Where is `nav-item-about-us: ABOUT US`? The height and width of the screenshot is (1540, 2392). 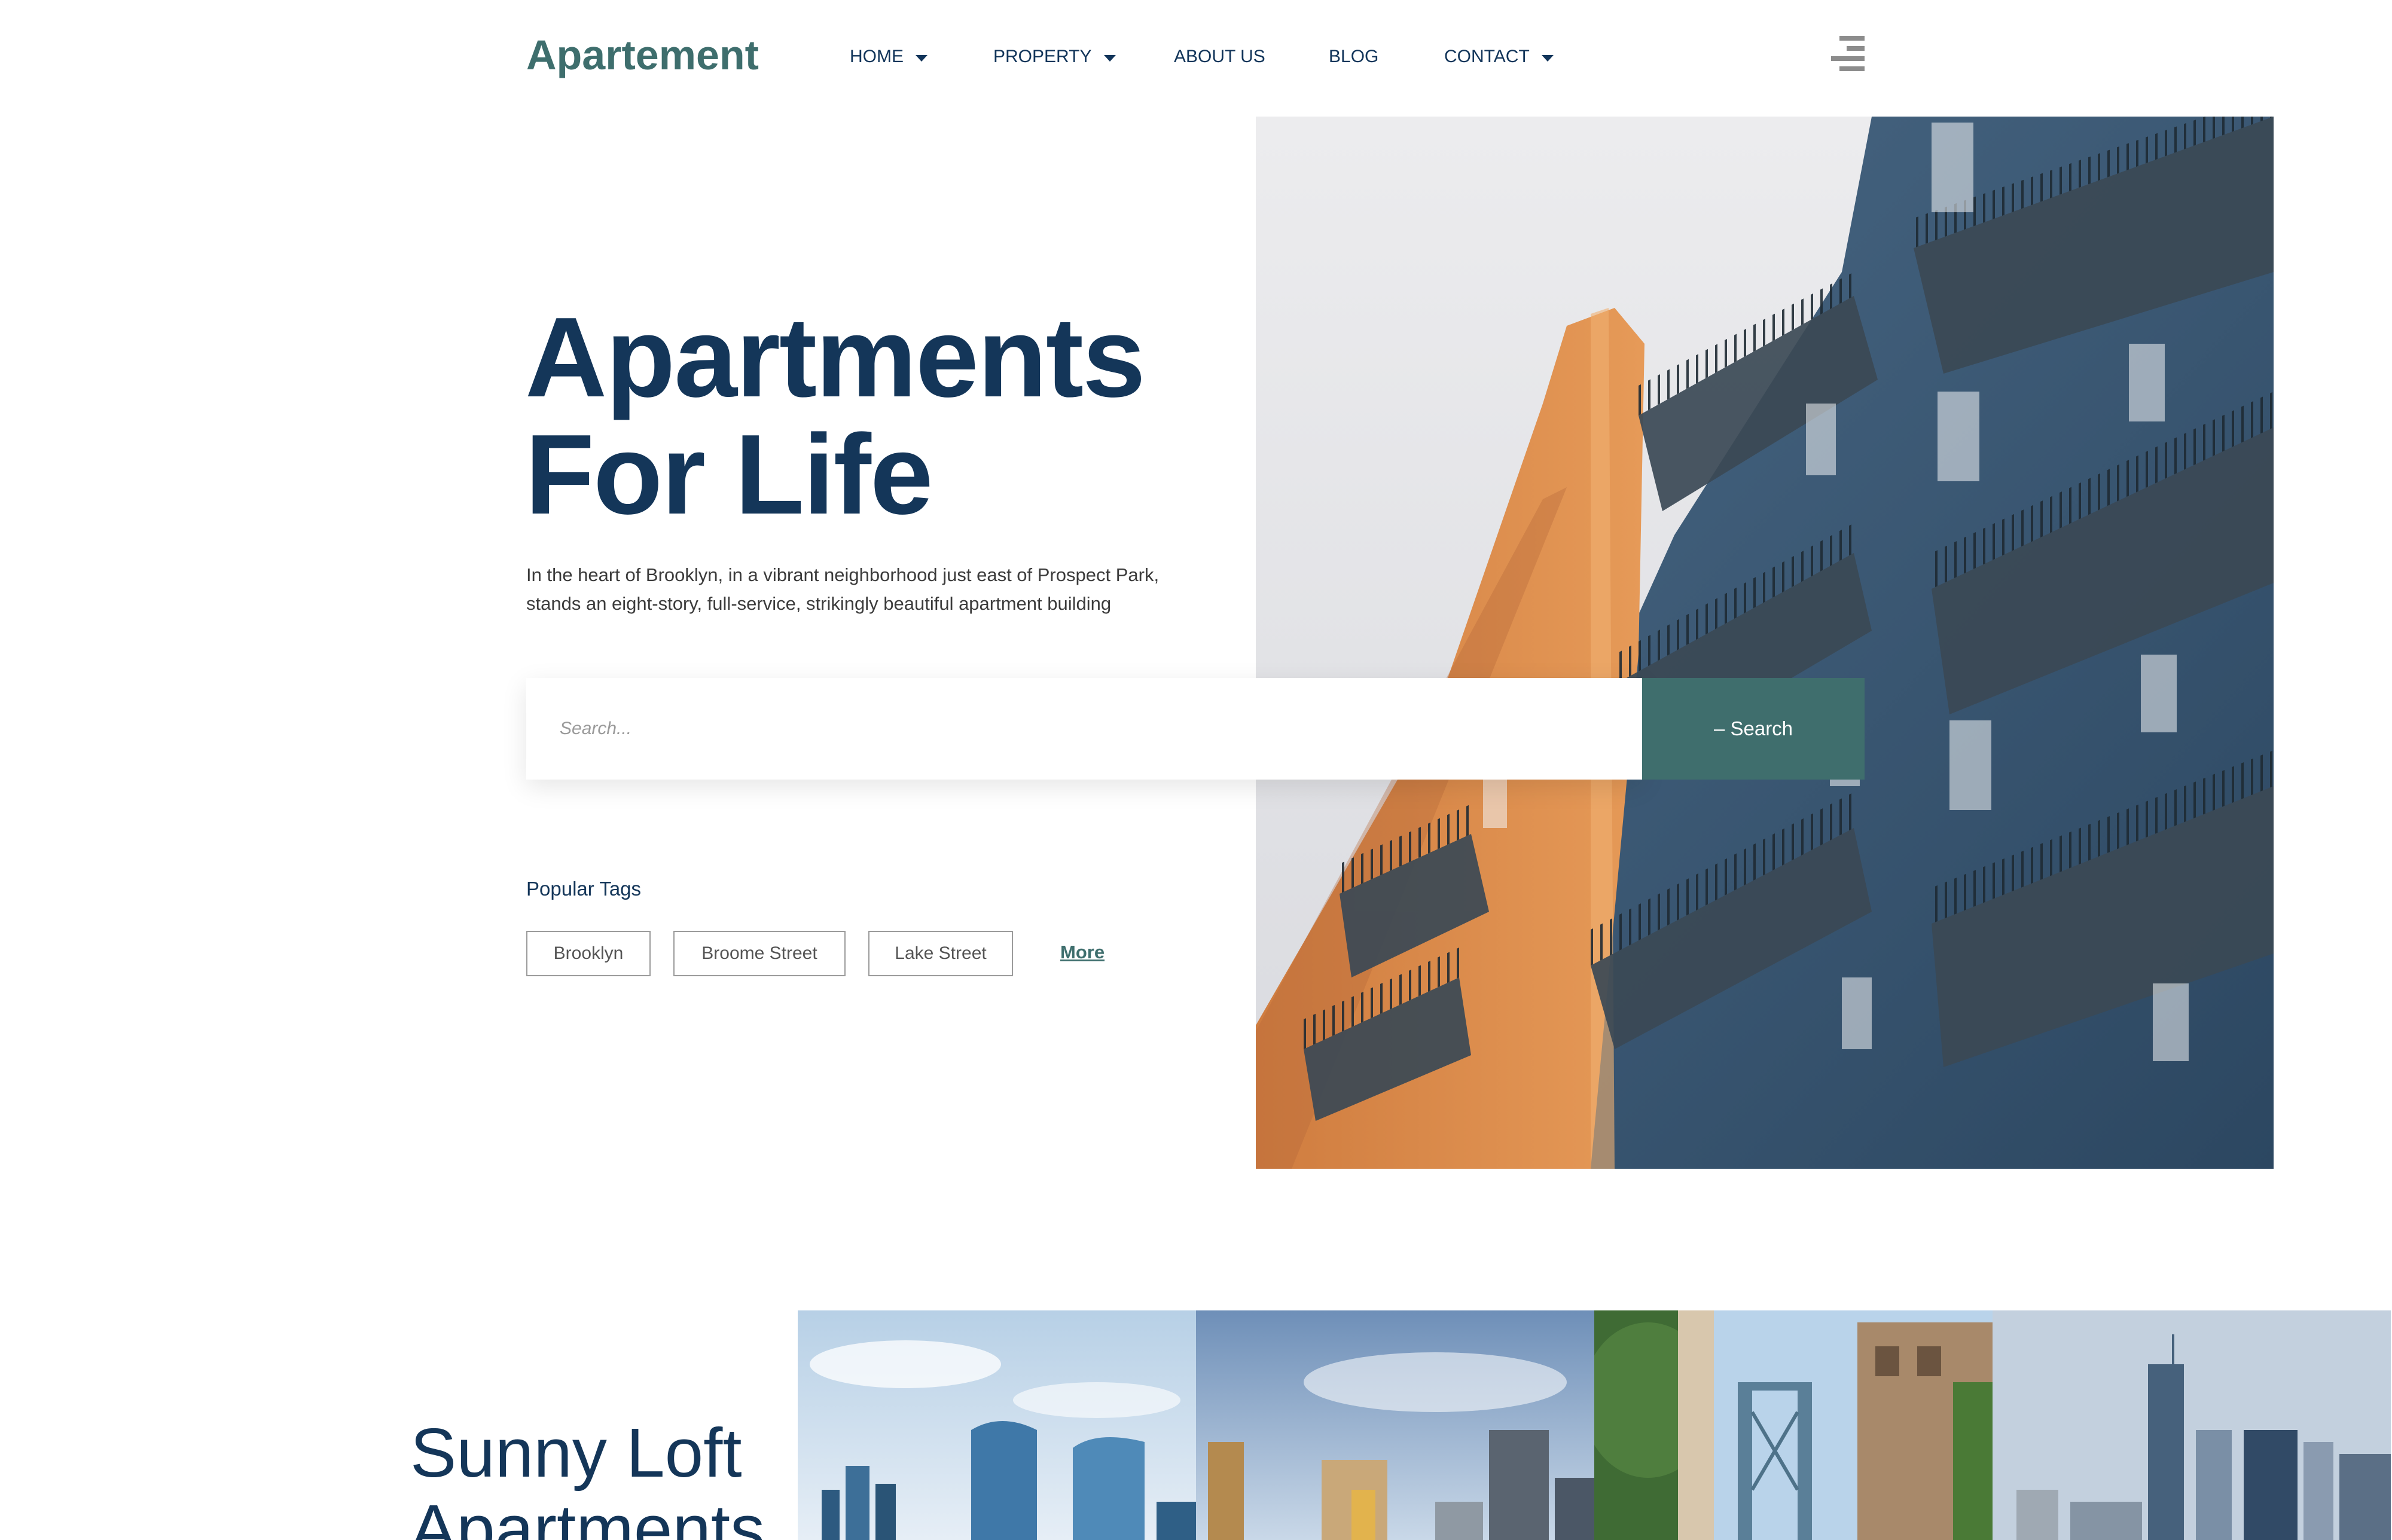 nav-item-about-us: ABOUT US is located at coordinates (1219, 57).